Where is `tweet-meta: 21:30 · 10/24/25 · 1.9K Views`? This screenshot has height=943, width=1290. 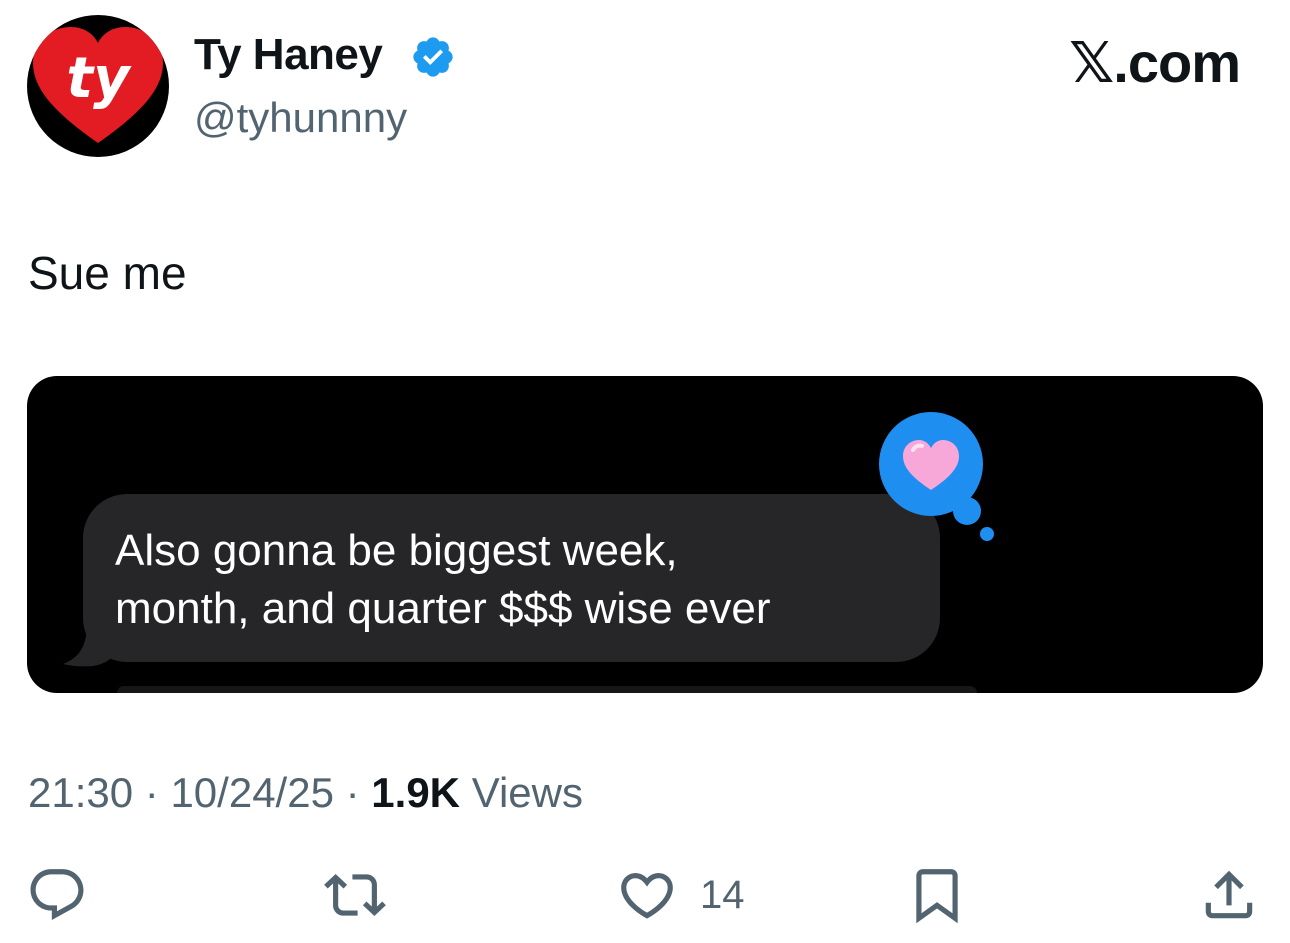 tweet-meta: 21:30 · 10/24/25 · 1.9K Views is located at coordinates (305, 793).